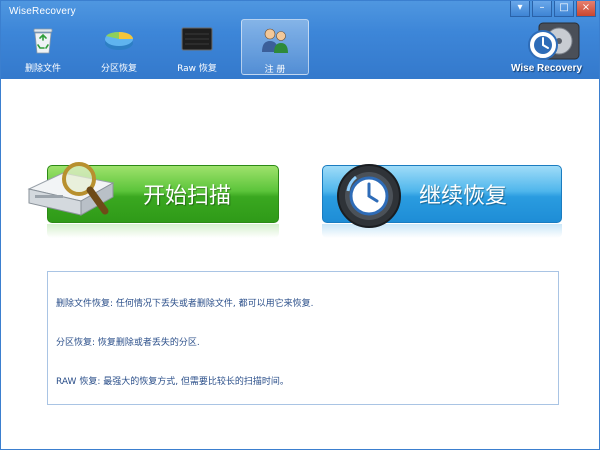 The width and height of the screenshot is (600, 450). What do you see at coordinates (42, 11) in the screenshot?
I see `window-title: WiseRecovery` at bounding box center [42, 11].